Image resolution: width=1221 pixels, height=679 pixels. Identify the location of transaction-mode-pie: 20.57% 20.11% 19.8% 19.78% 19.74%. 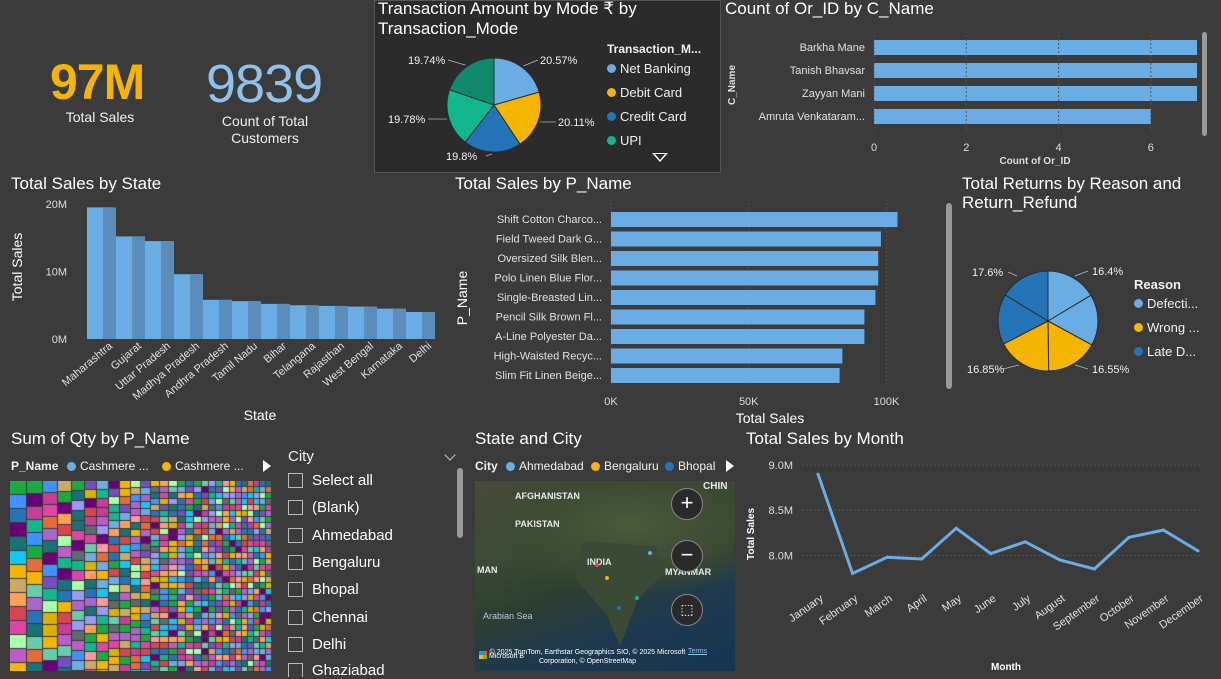
(494, 105).